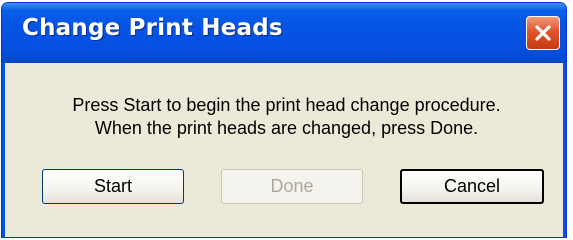  I want to click on close-button, so click(543, 33).